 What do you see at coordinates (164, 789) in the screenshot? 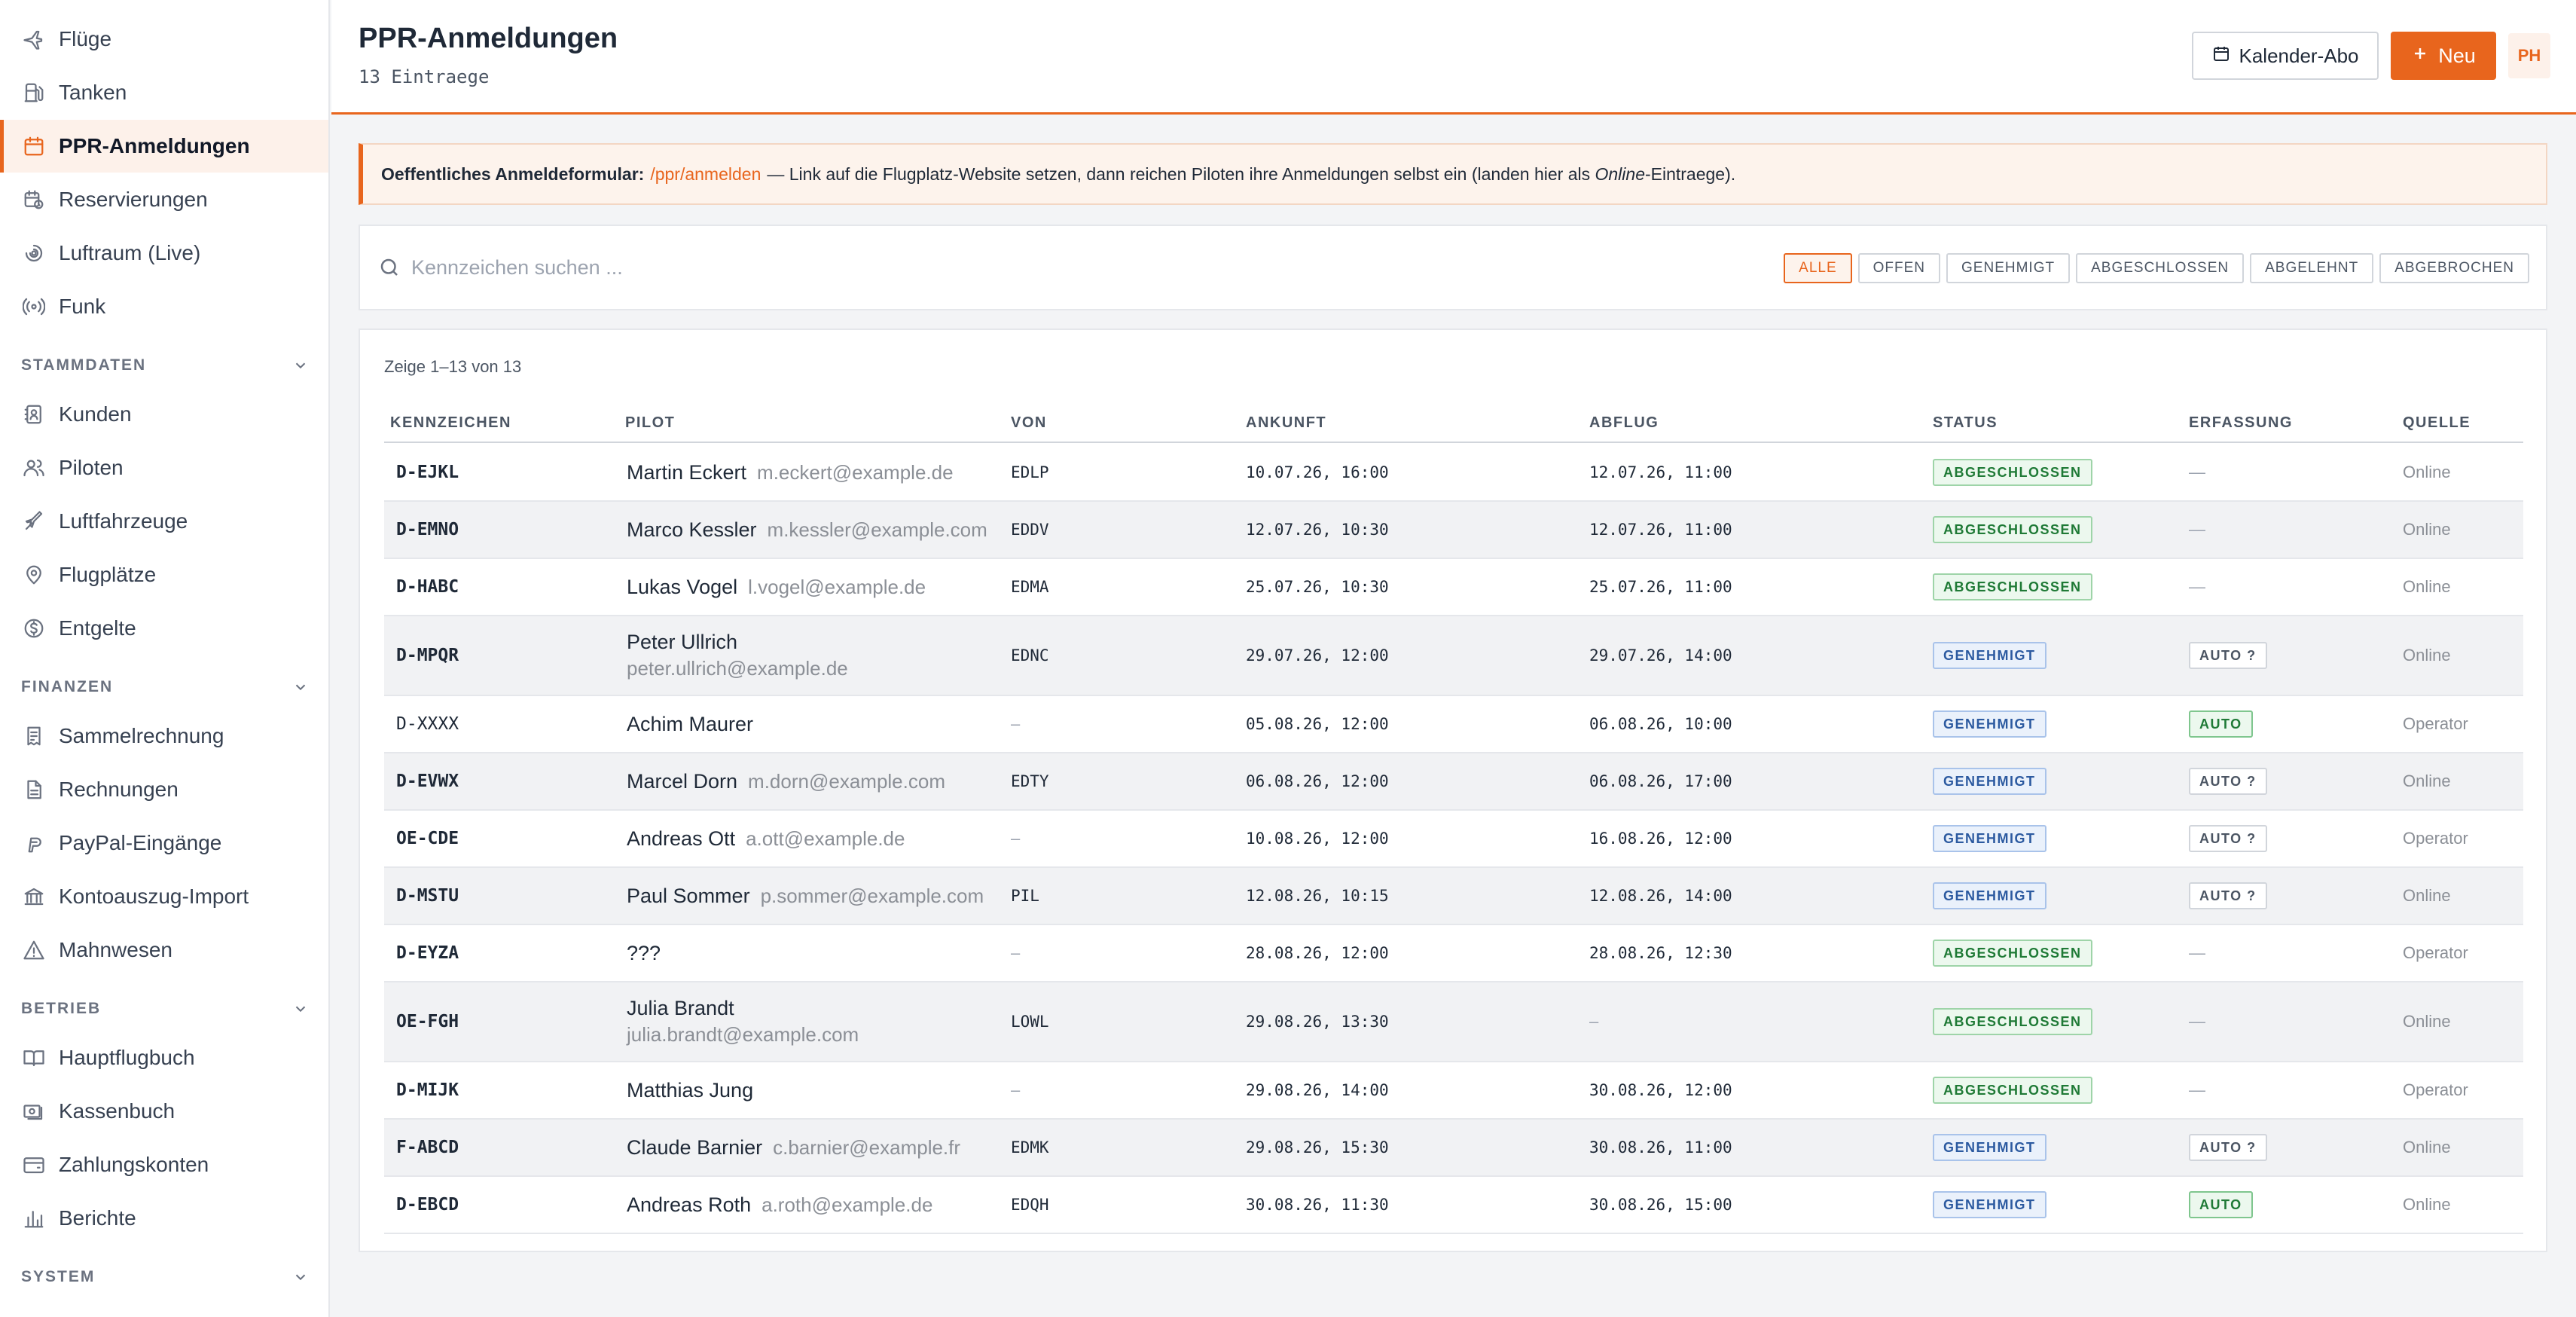
I see `sidebar-item-rechnungen: Rechnungen` at bounding box center [164, 789].